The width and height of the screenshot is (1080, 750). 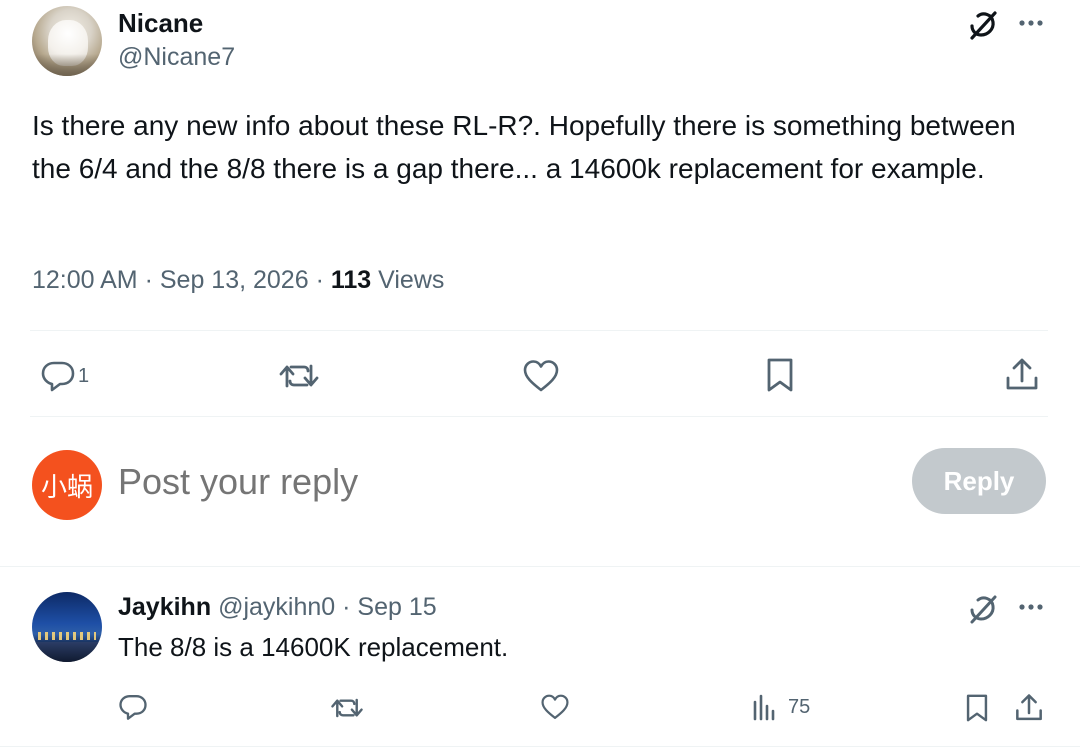 I want to click on views-count: 75, so click(x=799, y=706).